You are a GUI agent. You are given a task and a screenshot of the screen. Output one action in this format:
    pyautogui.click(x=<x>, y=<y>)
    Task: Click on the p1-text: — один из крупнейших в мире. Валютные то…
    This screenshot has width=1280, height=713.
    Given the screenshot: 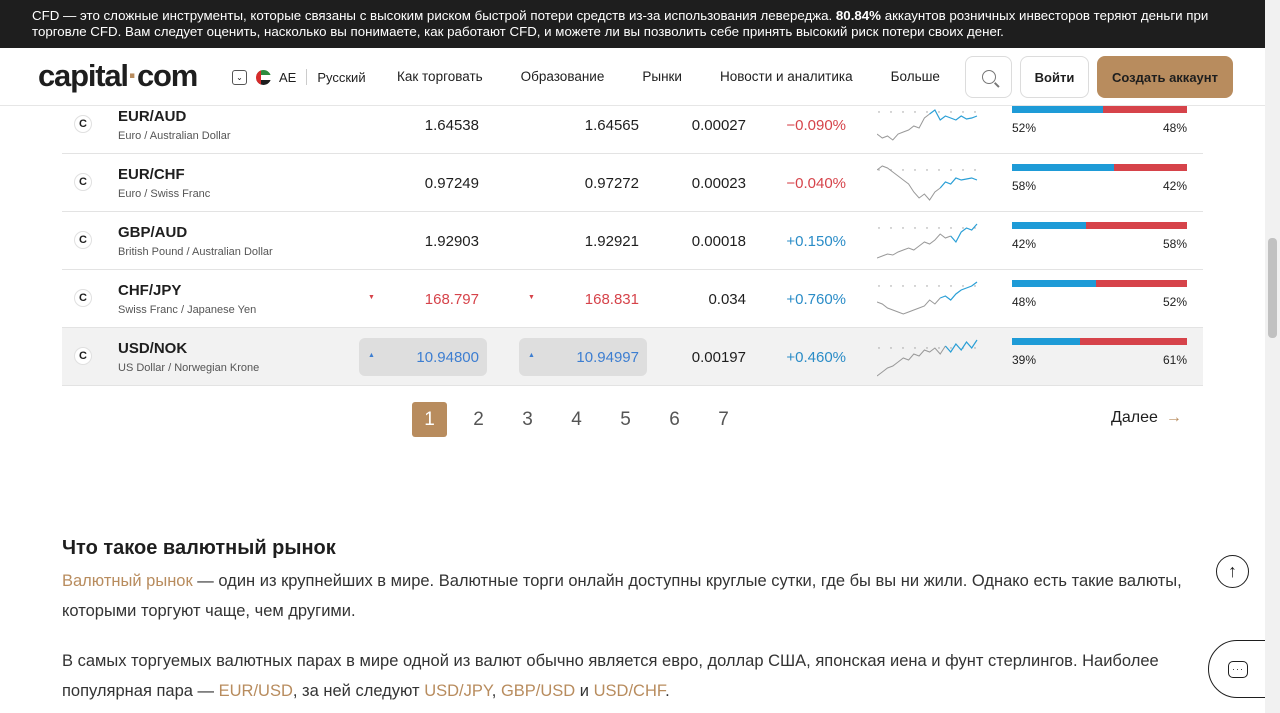 What is the action you would take?
    pyautogui.click(x=622, y=596)
    